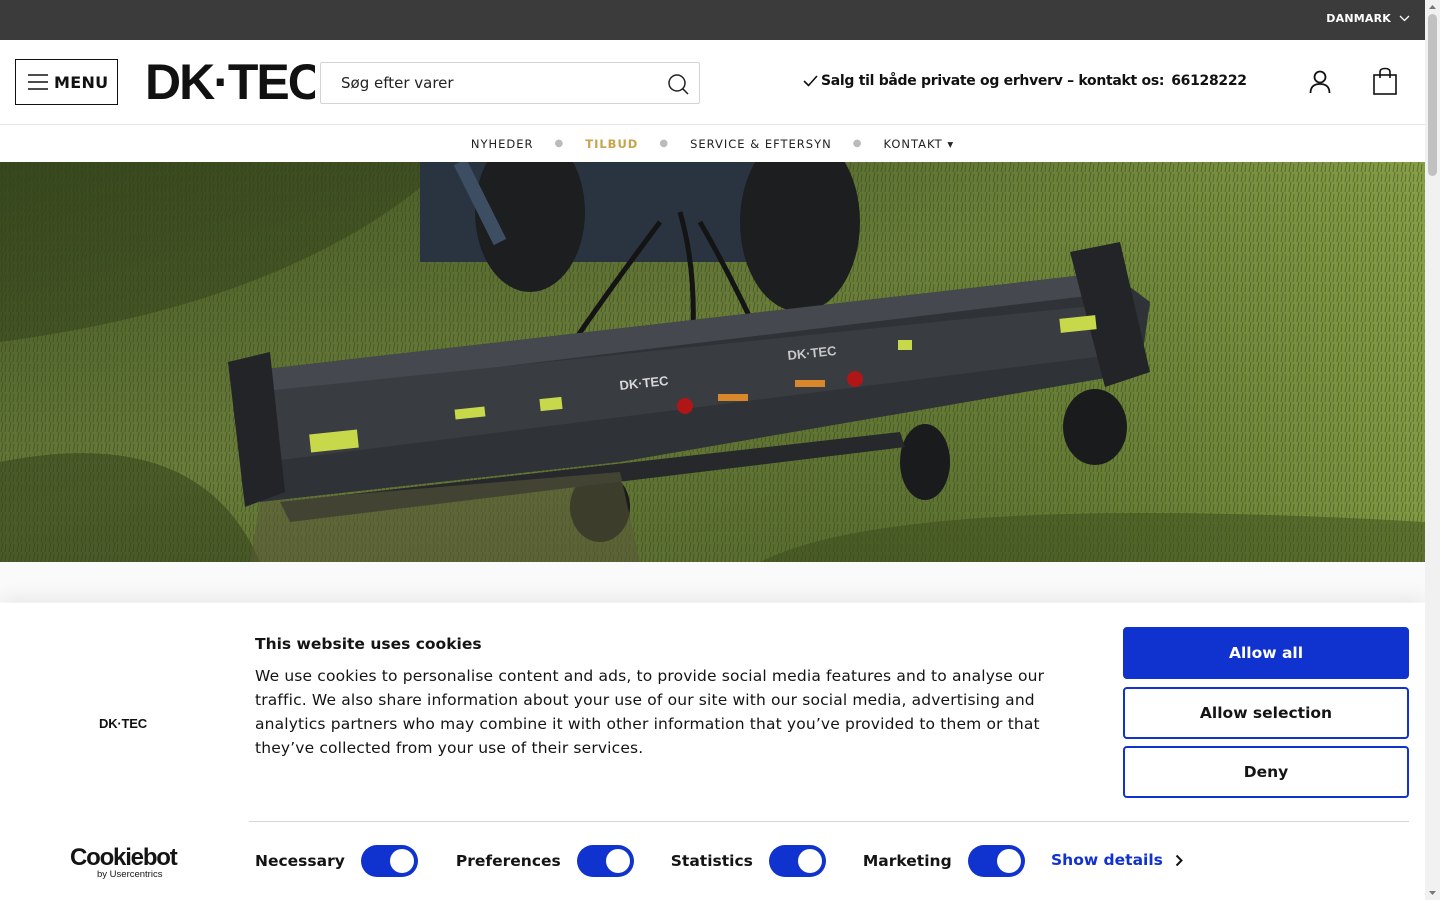 This screenshot has width=1440, height=900. Describe the element at coordinates (711, 861) in the screenshot. I see `toggle-label: Statistics` at that location.